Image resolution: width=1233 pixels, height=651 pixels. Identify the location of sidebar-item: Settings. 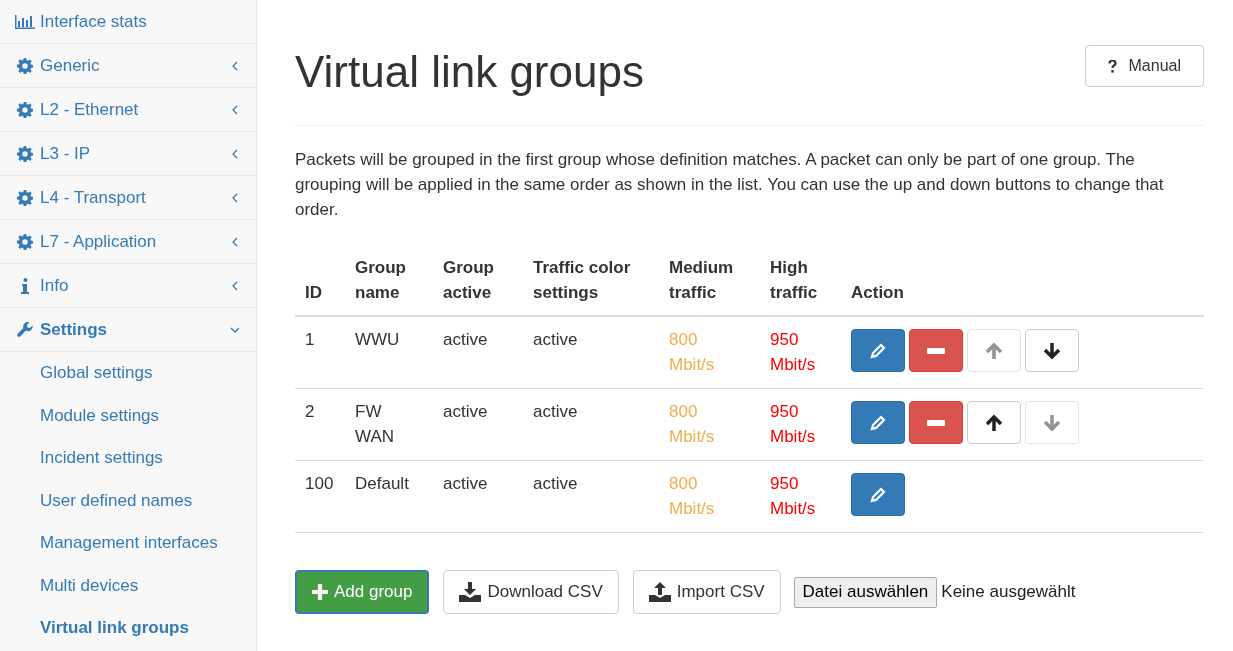
(128, 330).